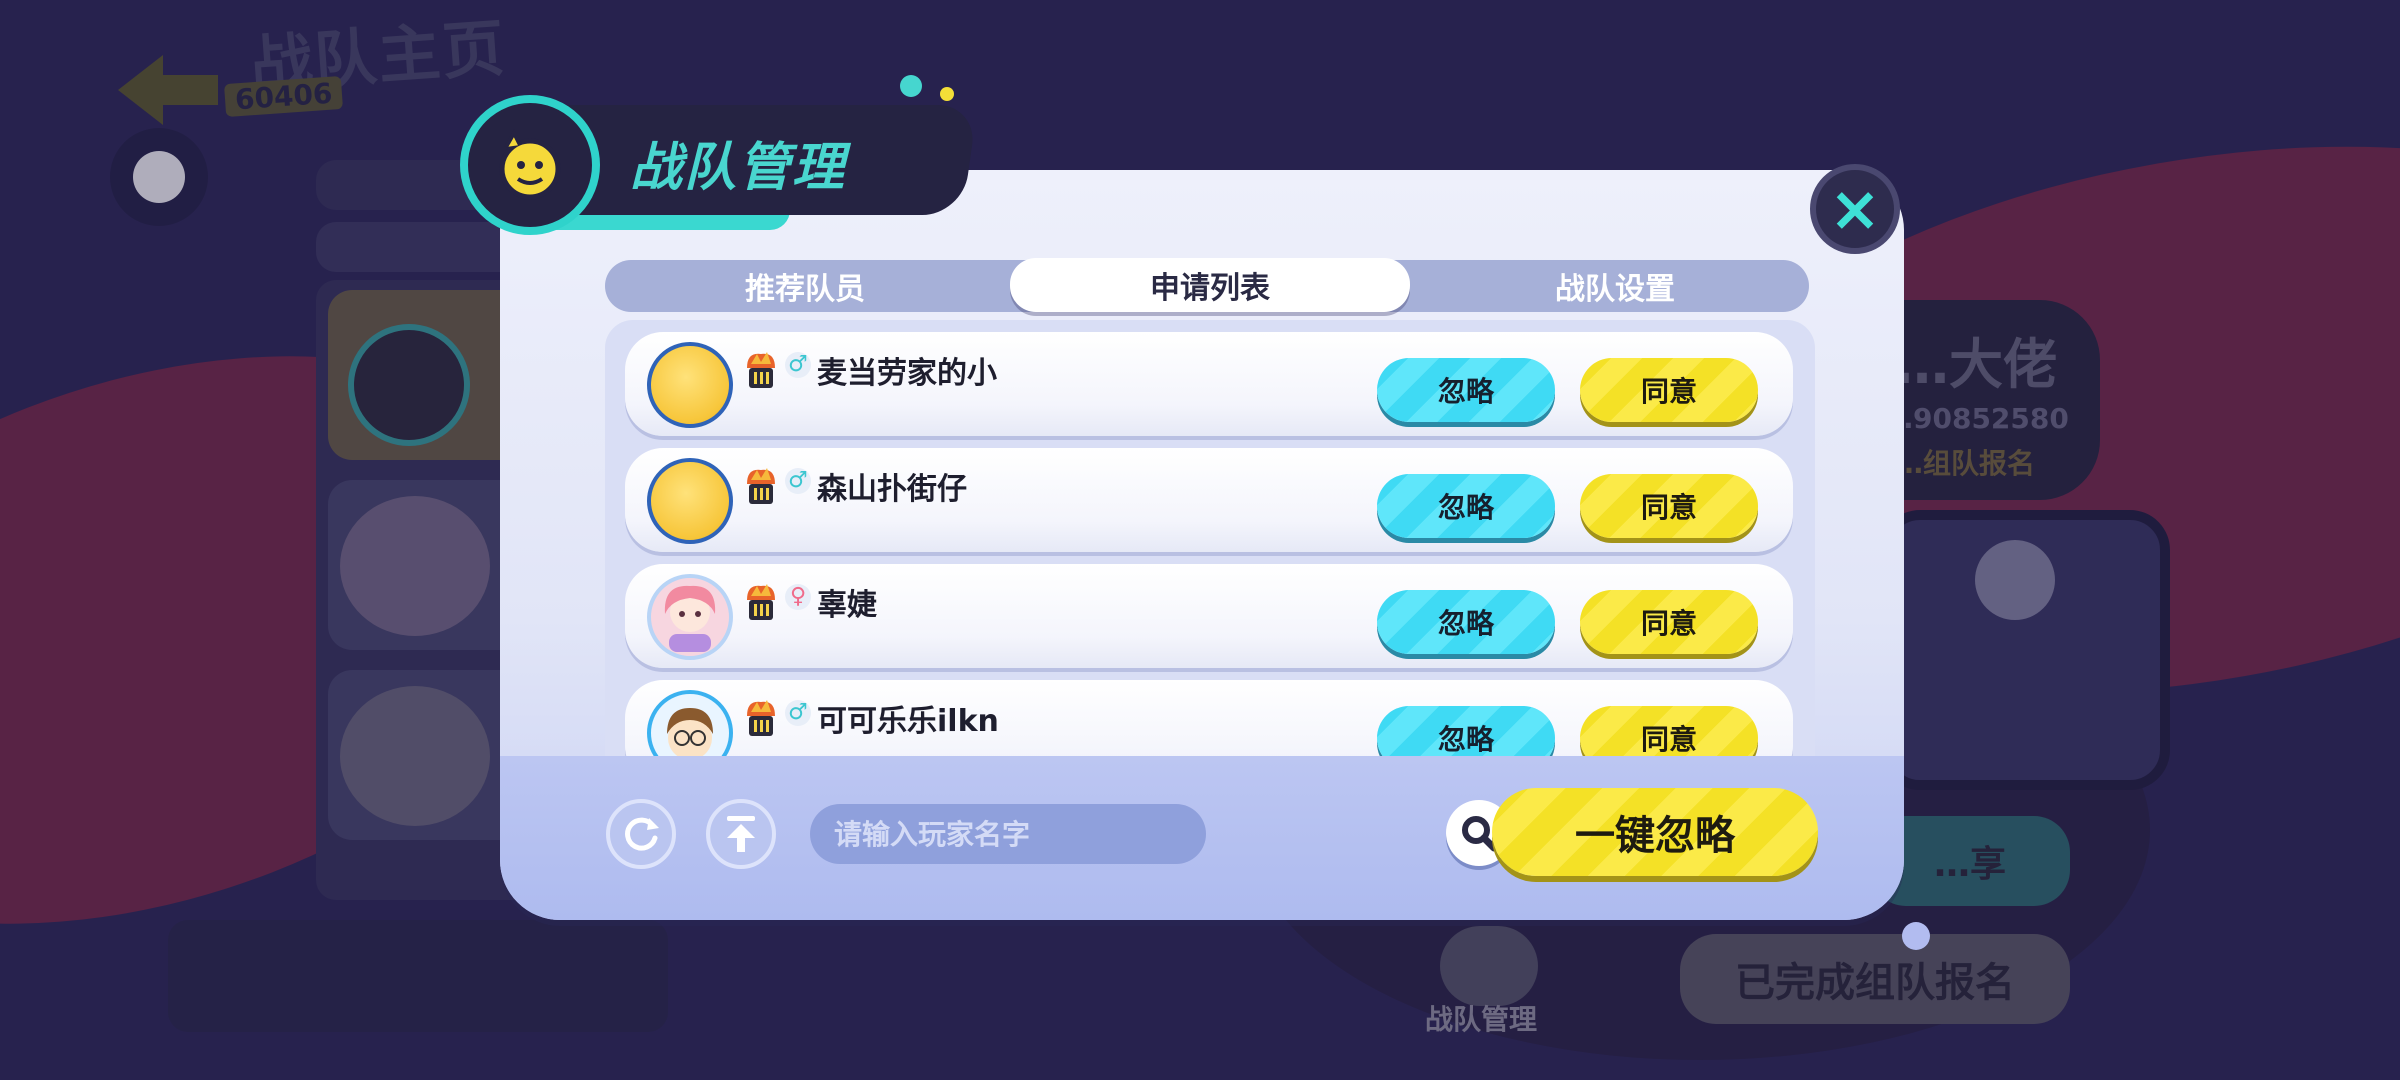 Image resolution: width=2400 pixels, height=1080 pixels. Describe the element at coordinates (847, 605) in the screenshot. I see `applicant-name: 辜婕` at that location.